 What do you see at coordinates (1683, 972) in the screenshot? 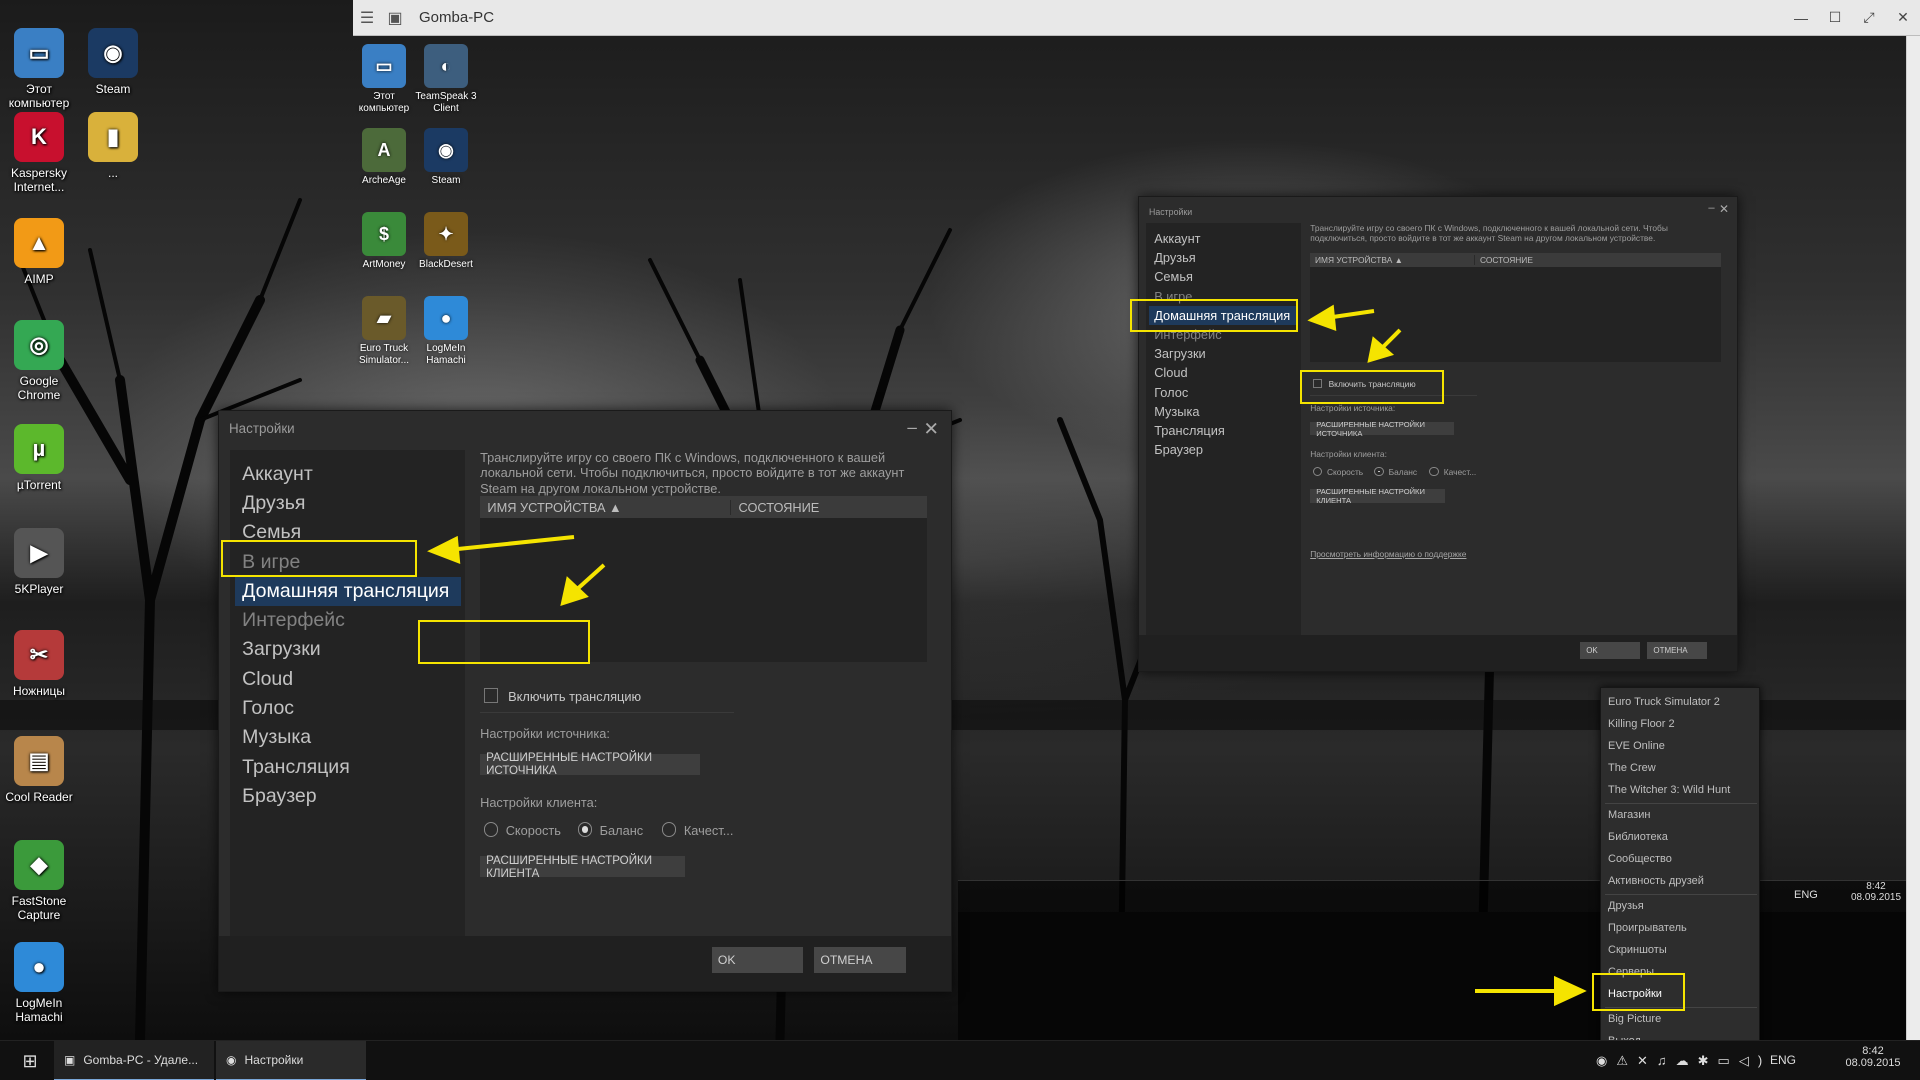
I see `tray-menu-item: Серверы` at bounding box center [1683, 972].